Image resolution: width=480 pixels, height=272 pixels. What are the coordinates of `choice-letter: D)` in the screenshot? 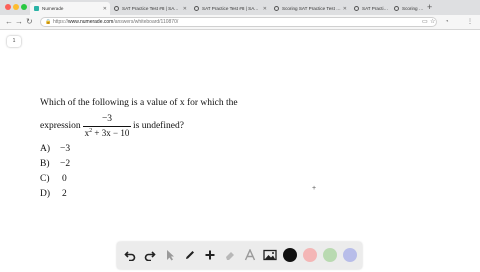 It's located at (45, 194).